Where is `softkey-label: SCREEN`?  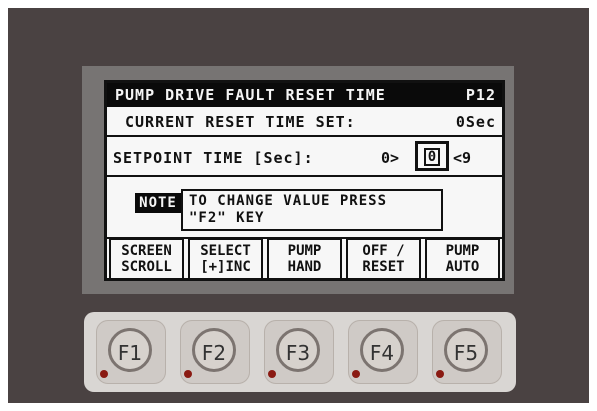
softkey-label: SCREEN is located at coordinates (146, 251).